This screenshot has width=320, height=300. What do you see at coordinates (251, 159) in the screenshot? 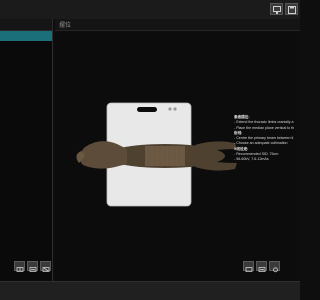
I see `instruction-line: - 56-60kV, 7.6-12mAs` at bounding box center [251, 159].